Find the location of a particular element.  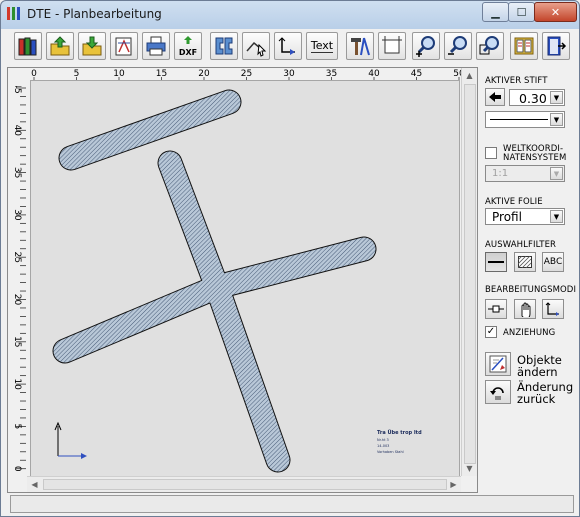

minimize-icon: ▁ is located at coordinates (495, 12).